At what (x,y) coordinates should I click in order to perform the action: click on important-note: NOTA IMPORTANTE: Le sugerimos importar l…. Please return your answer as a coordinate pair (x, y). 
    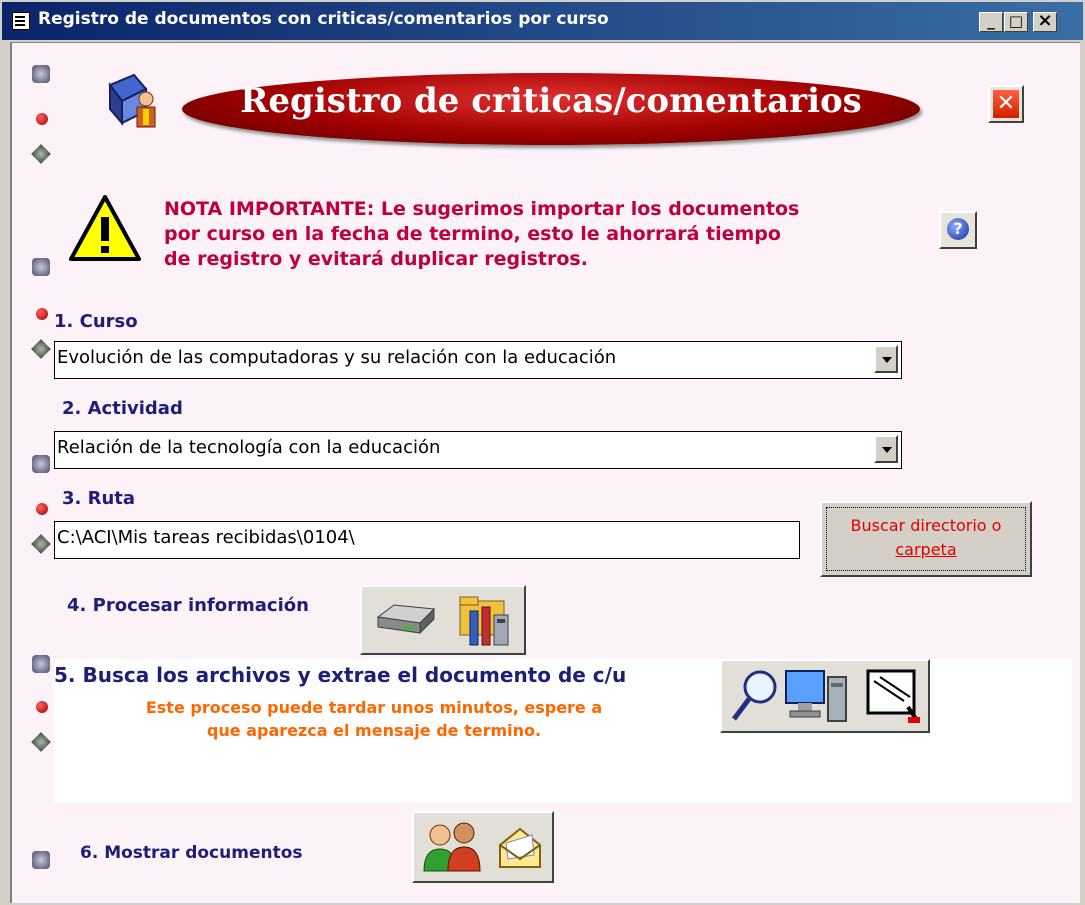
    Looking at the image, I should click on (481, 234).